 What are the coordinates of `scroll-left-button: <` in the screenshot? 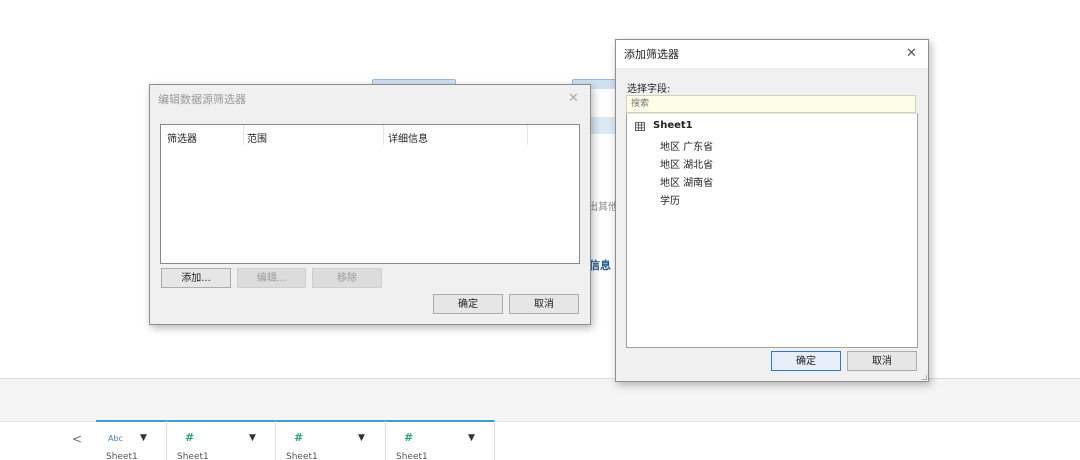 It's located at (77, 439).